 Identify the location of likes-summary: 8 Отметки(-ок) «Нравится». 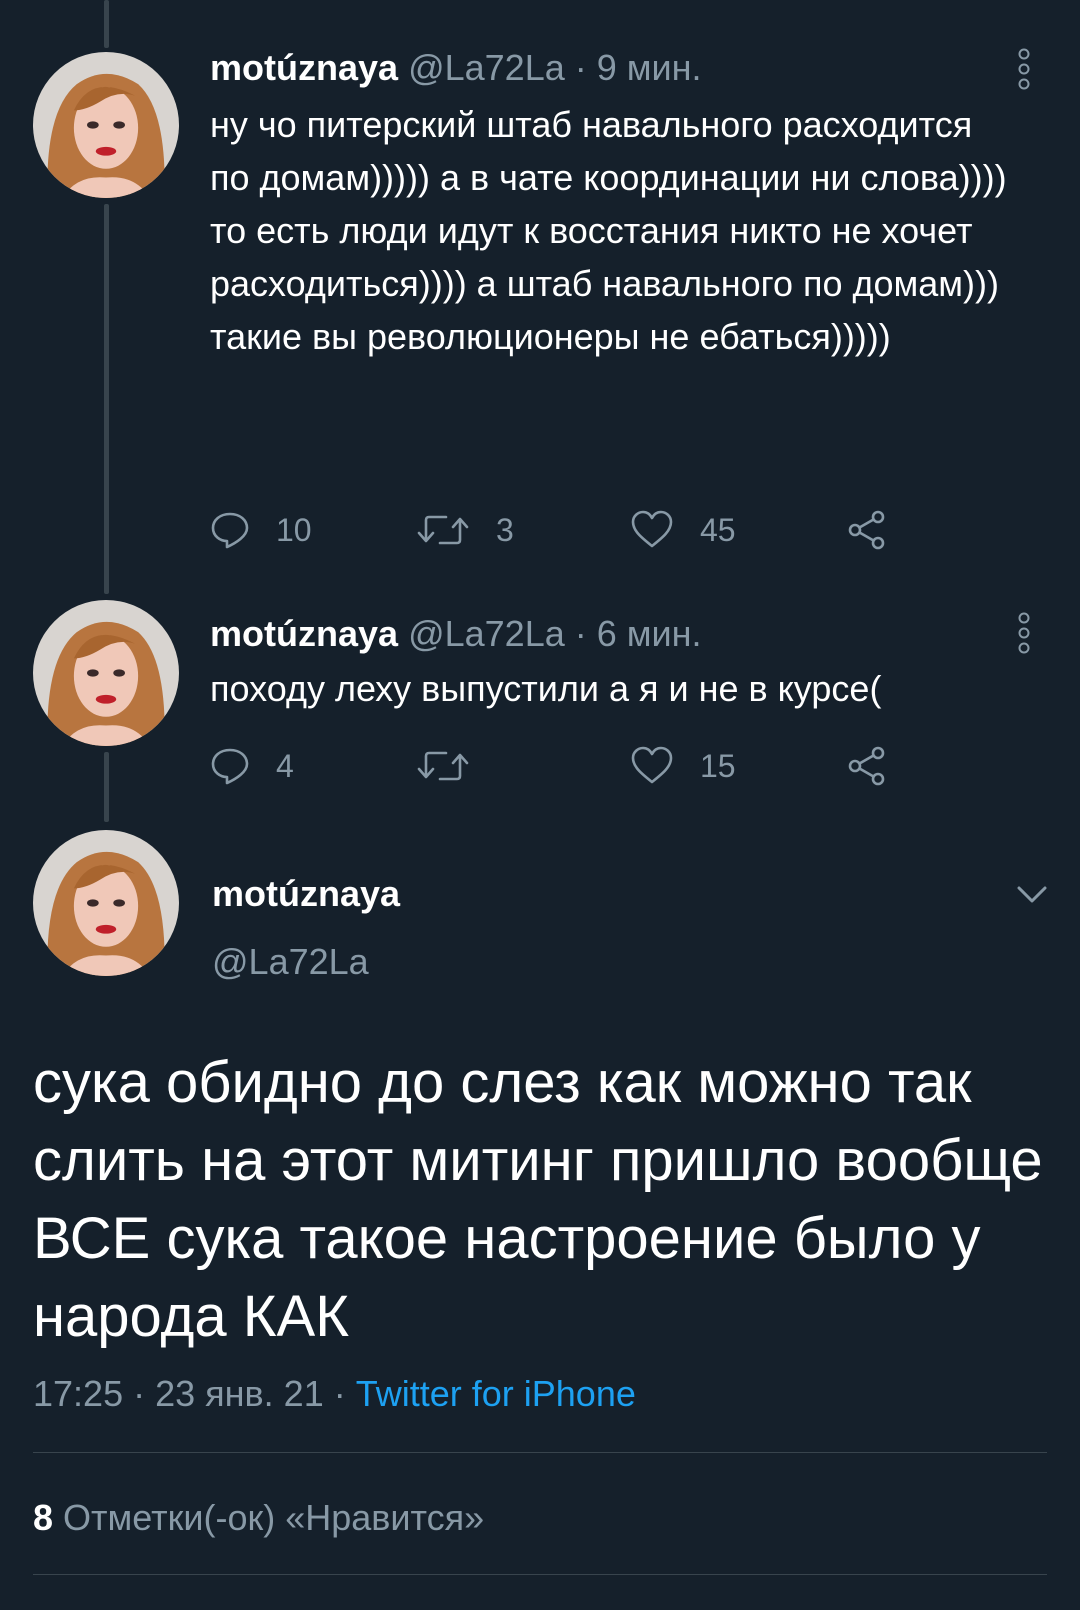
(258, 1518).